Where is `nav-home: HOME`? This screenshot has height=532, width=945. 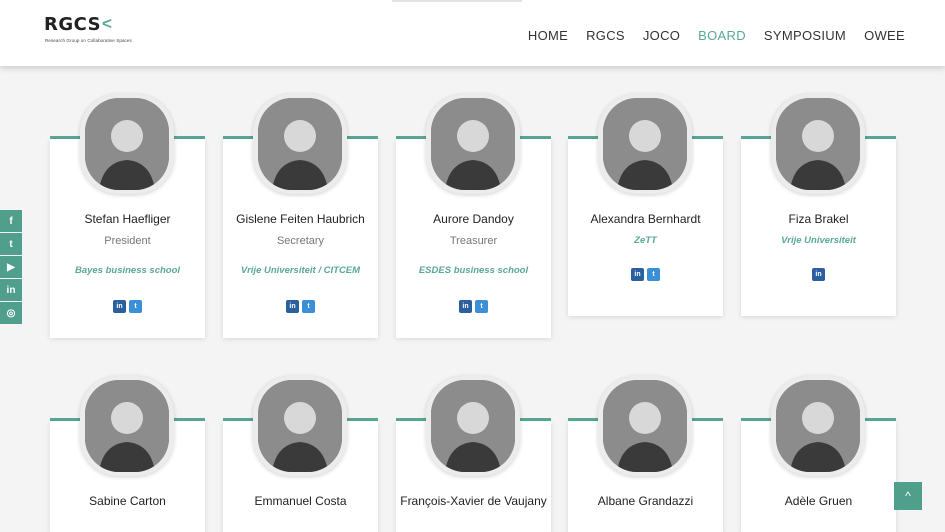
nav-home: HOME is located at coordinates (548, 35).